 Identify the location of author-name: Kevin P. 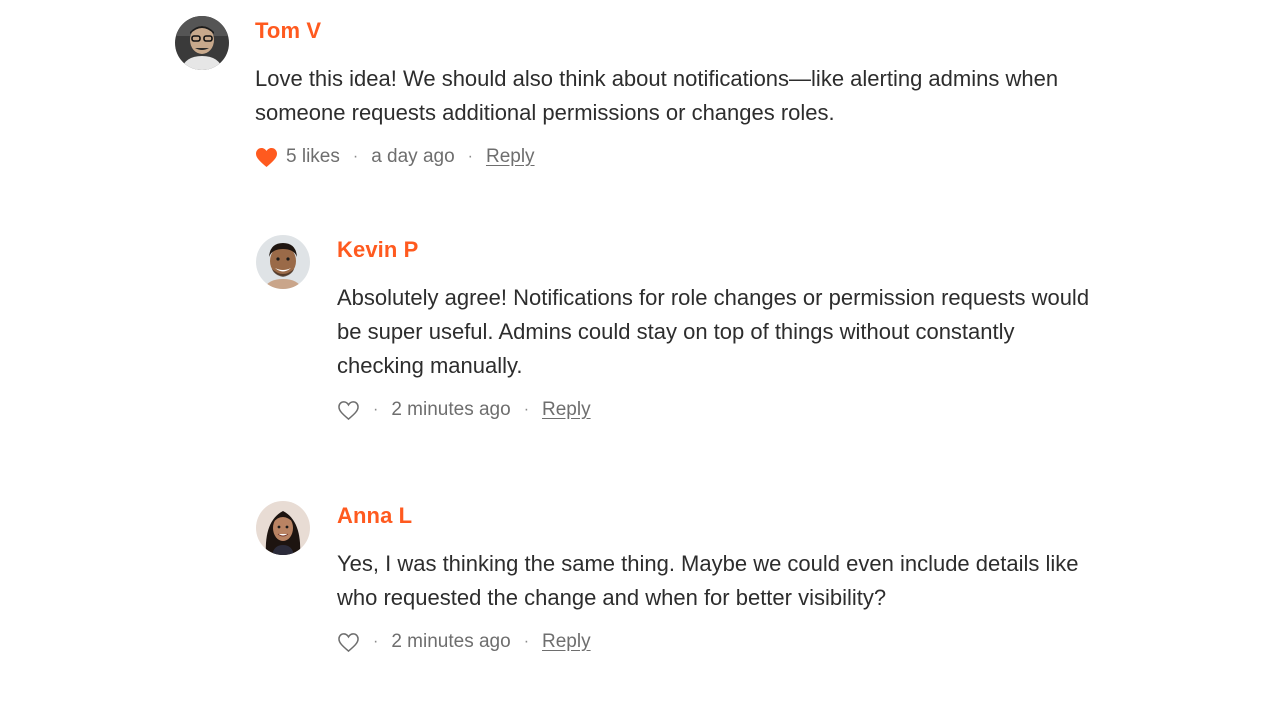
(722, 250).